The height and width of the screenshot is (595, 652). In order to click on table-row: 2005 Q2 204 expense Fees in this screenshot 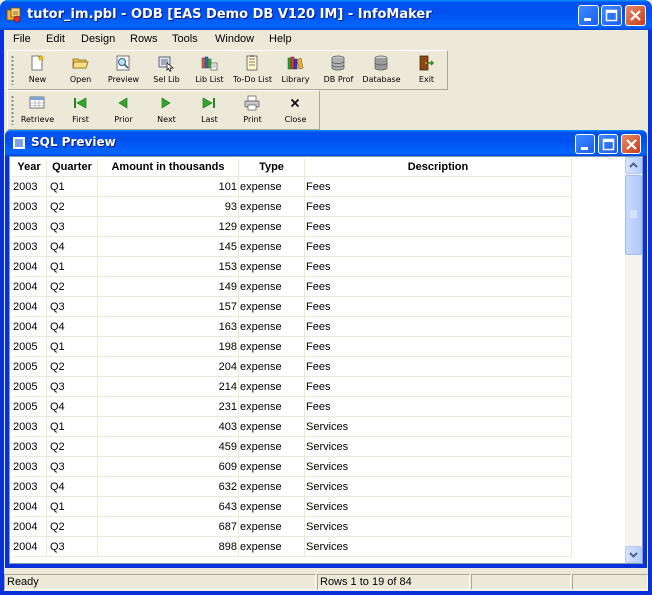, I will do `click(316, 367)`.